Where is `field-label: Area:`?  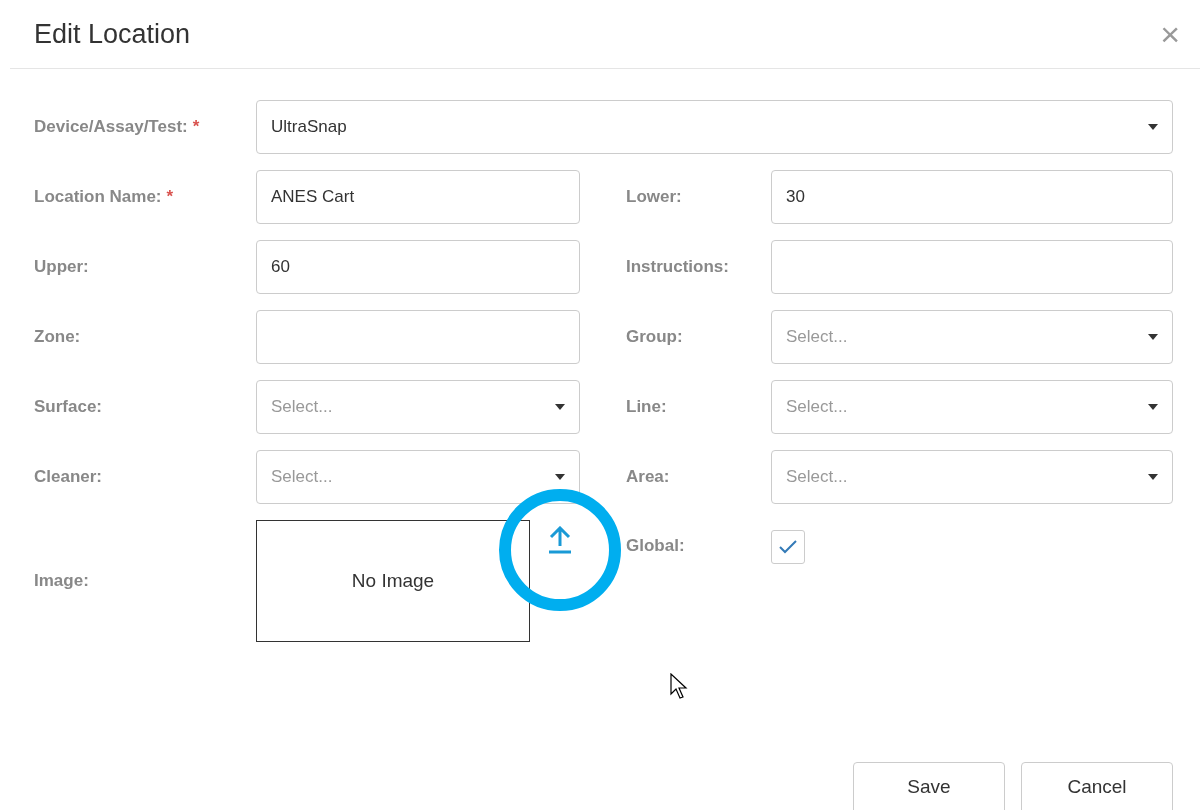 field-label: Area: is located at coordinates (648, 477).